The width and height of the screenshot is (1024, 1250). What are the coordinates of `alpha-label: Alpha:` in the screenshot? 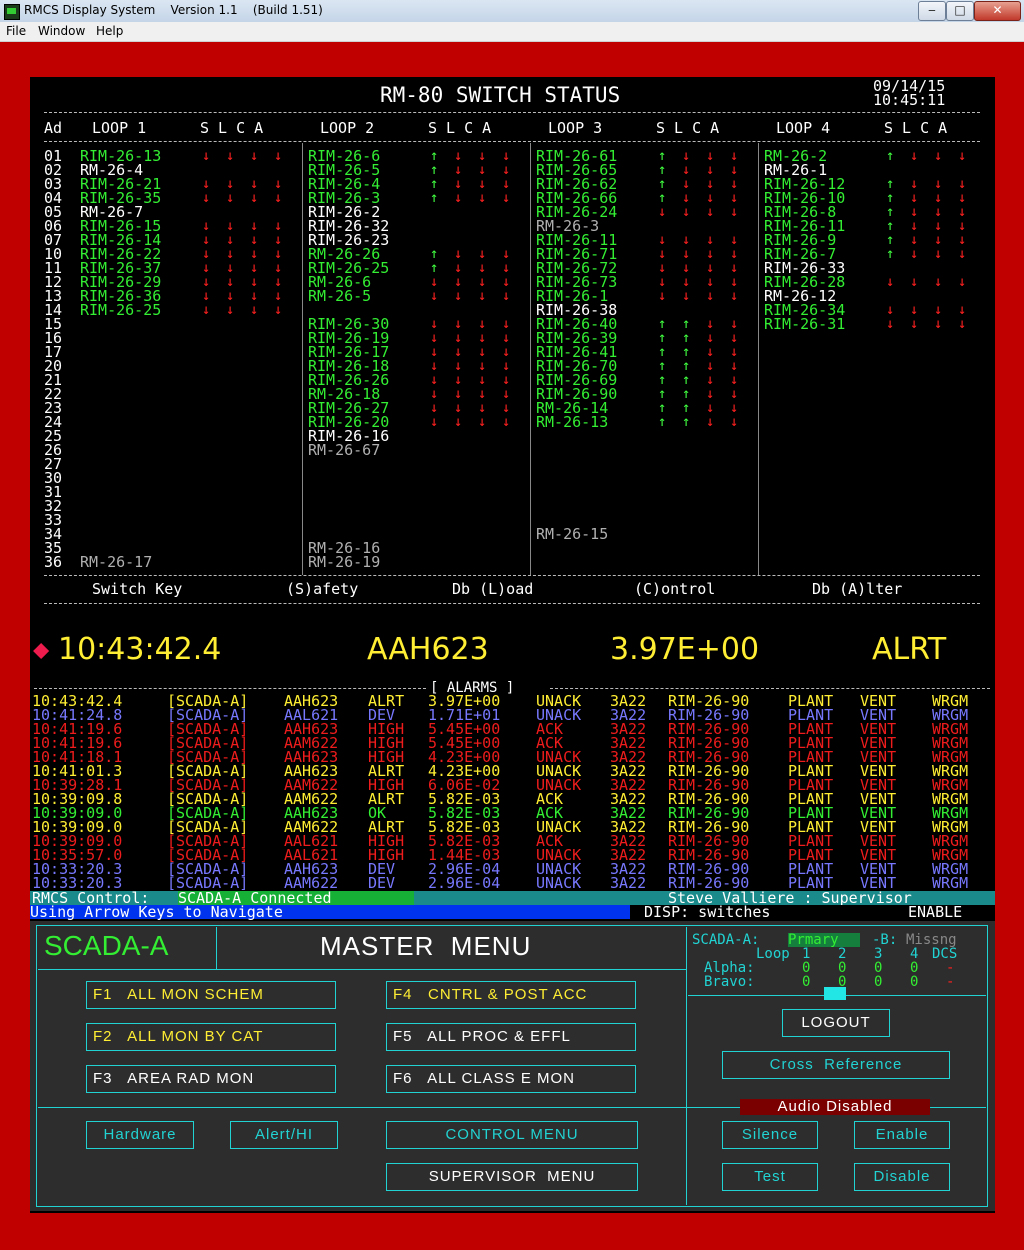 It's located at (729, 968).